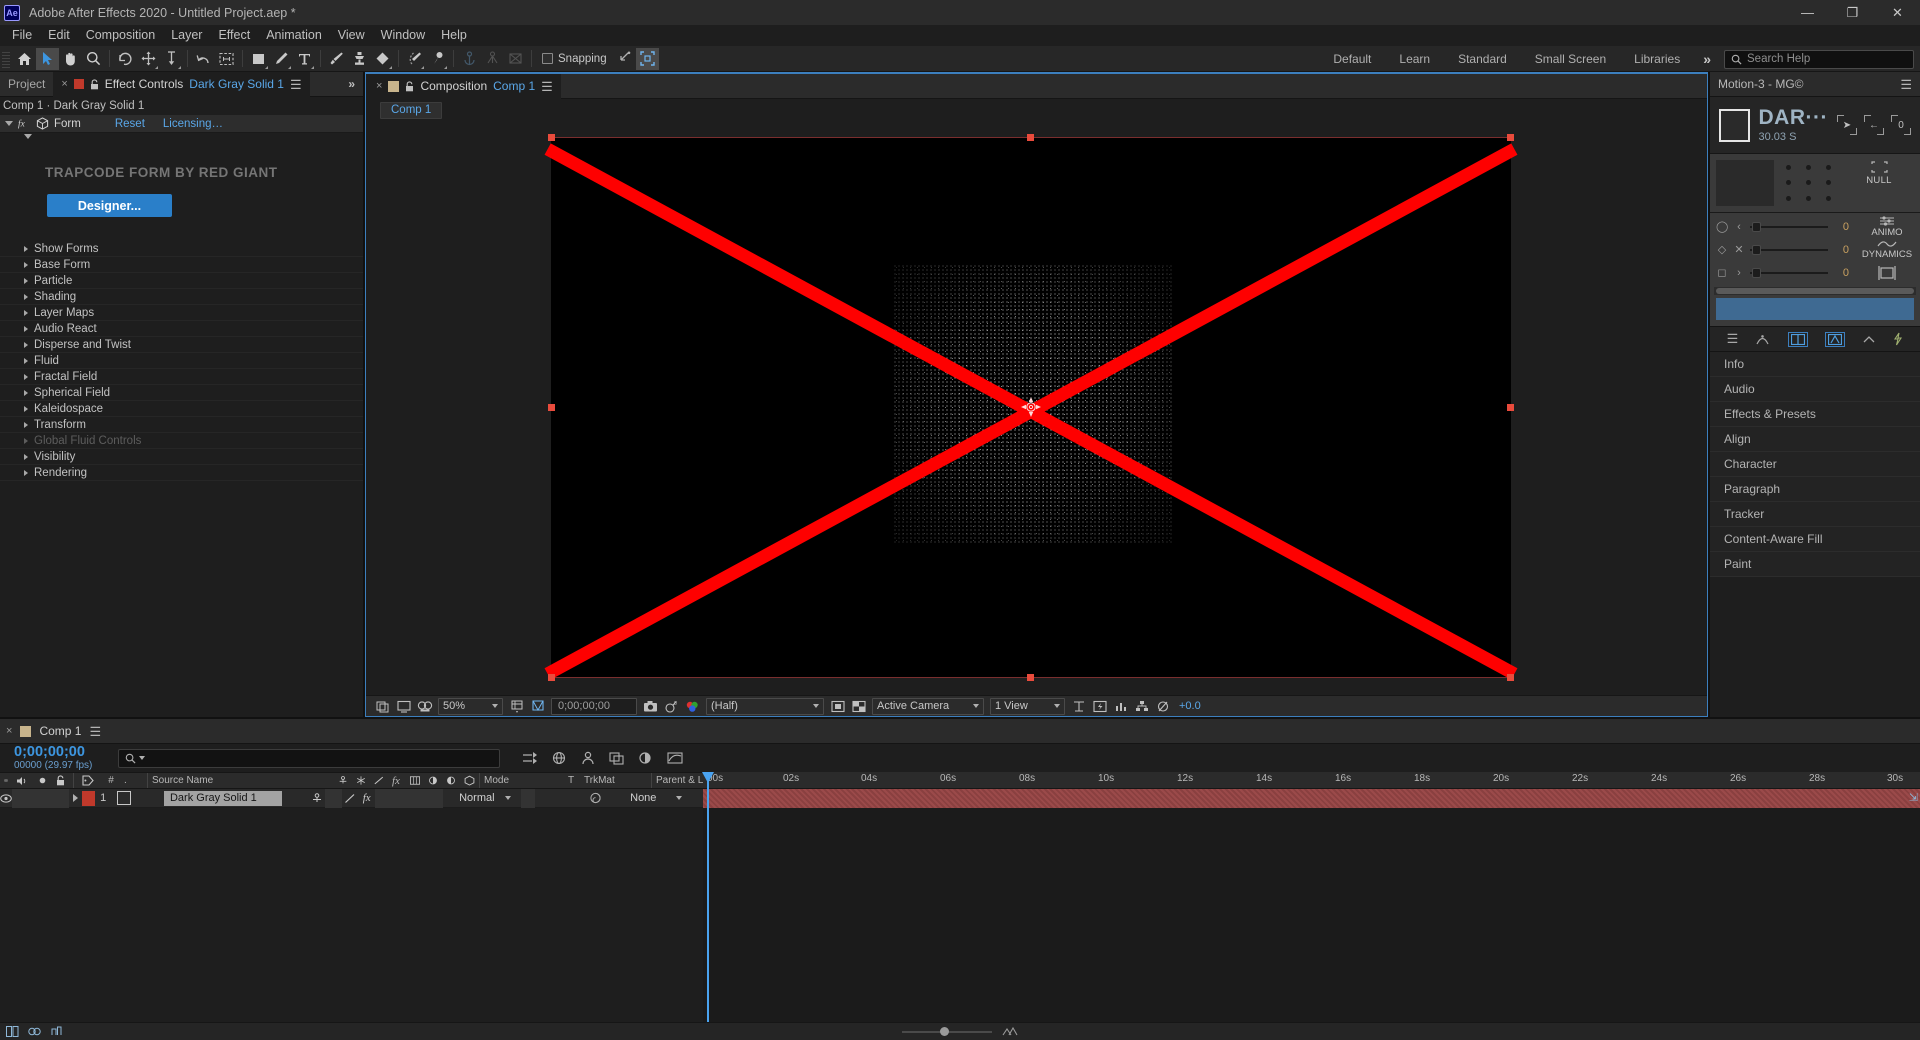  I want to click on layer-parent-switch, so click(317, 798).